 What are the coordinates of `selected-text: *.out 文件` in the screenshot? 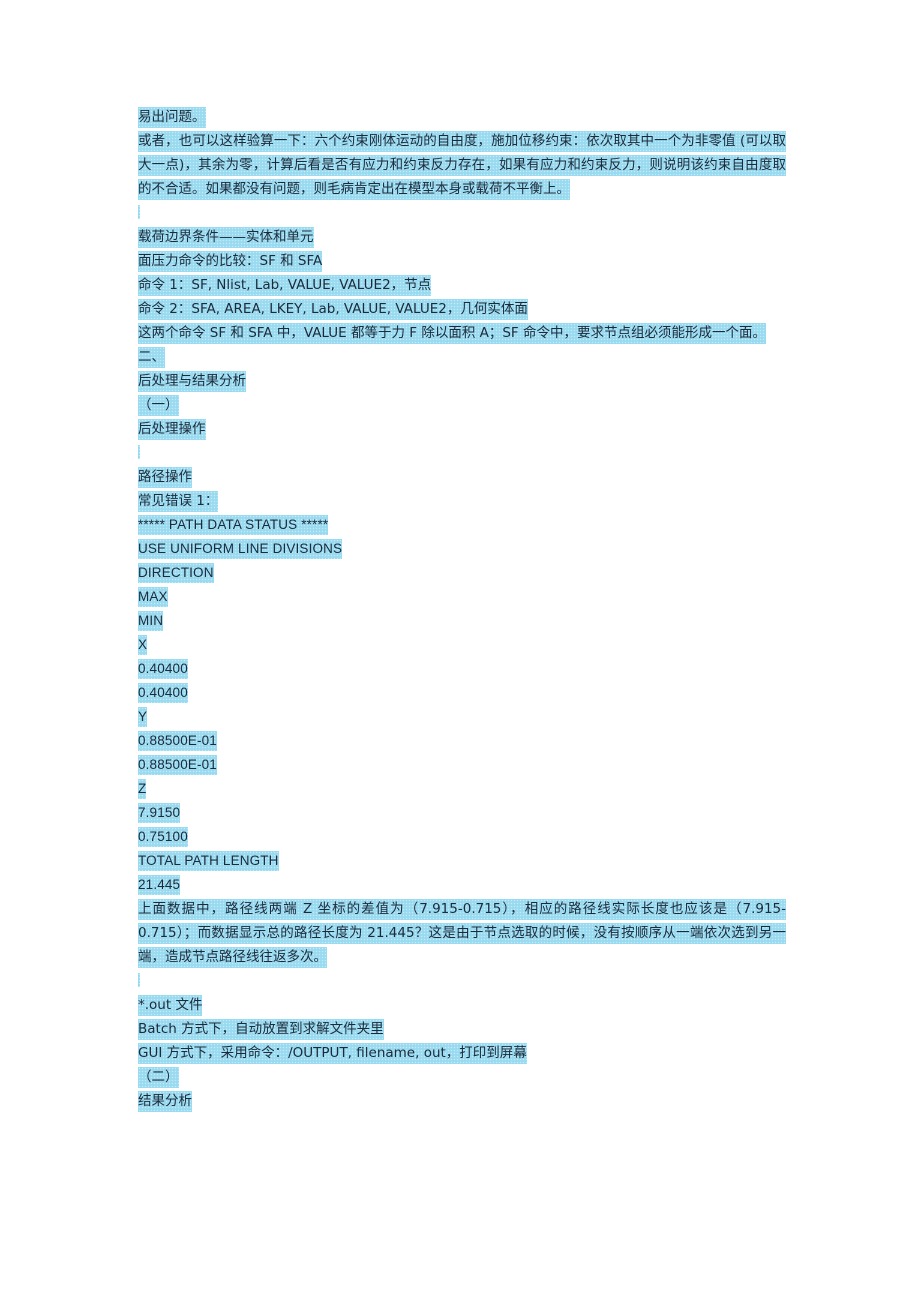 It's located at (170, 1005).